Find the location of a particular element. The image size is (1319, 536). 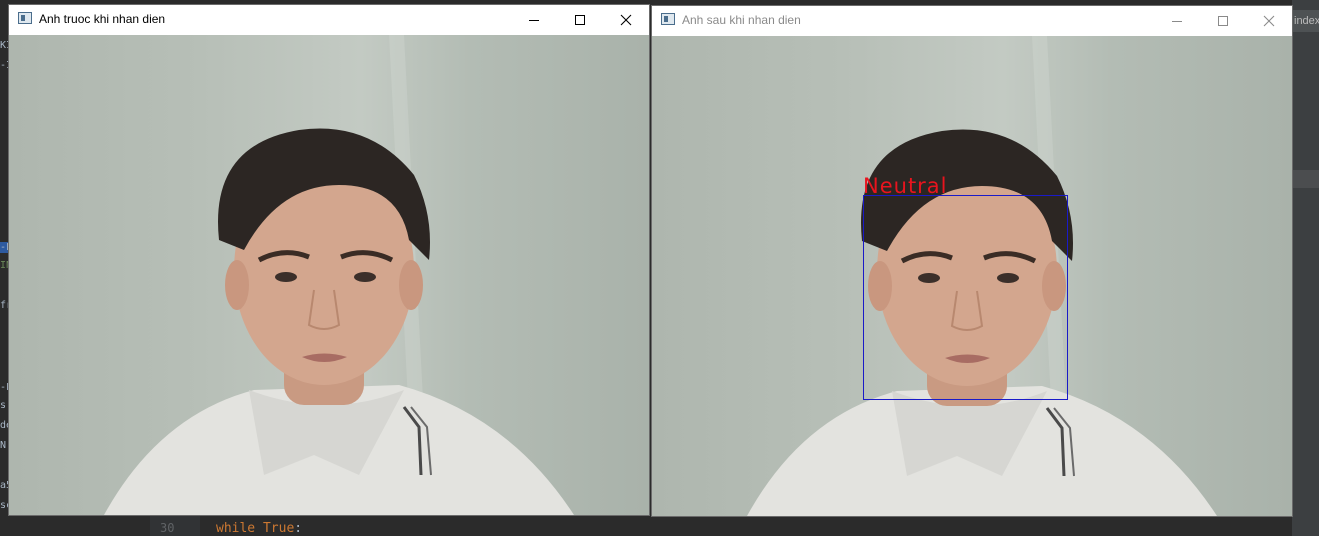

ide-text-fragment: N is located at coordinates (3, 445).